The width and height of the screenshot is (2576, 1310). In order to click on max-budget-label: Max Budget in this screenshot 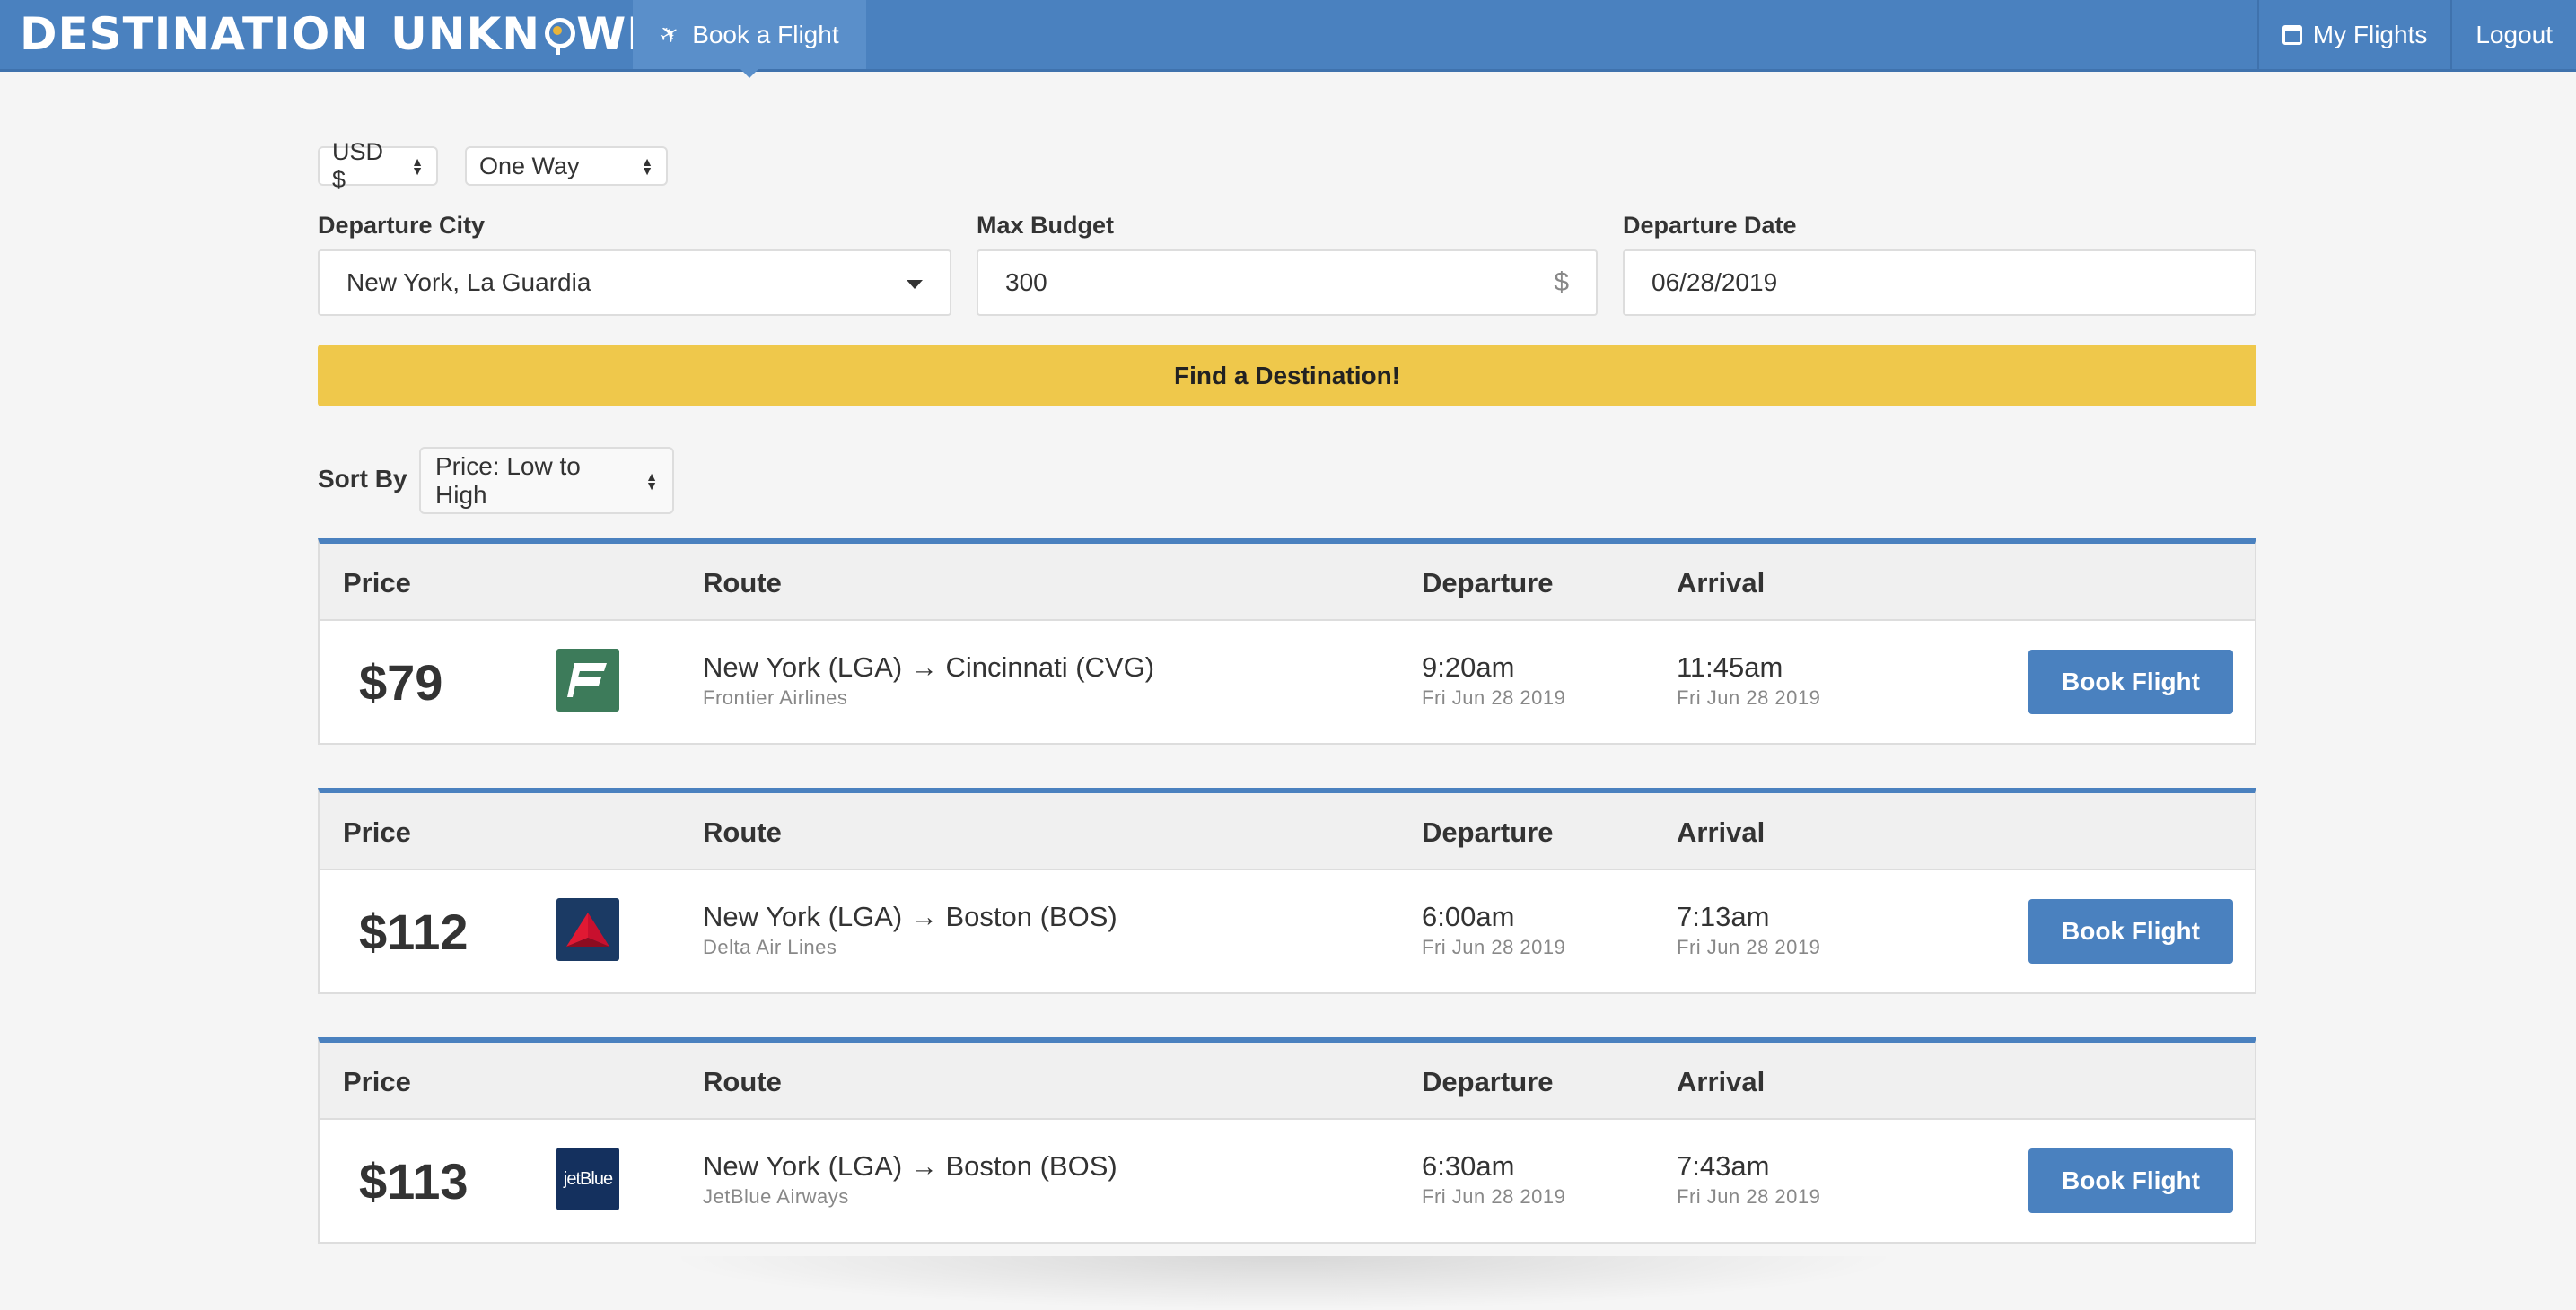, I will do `click(1046, 225)`.